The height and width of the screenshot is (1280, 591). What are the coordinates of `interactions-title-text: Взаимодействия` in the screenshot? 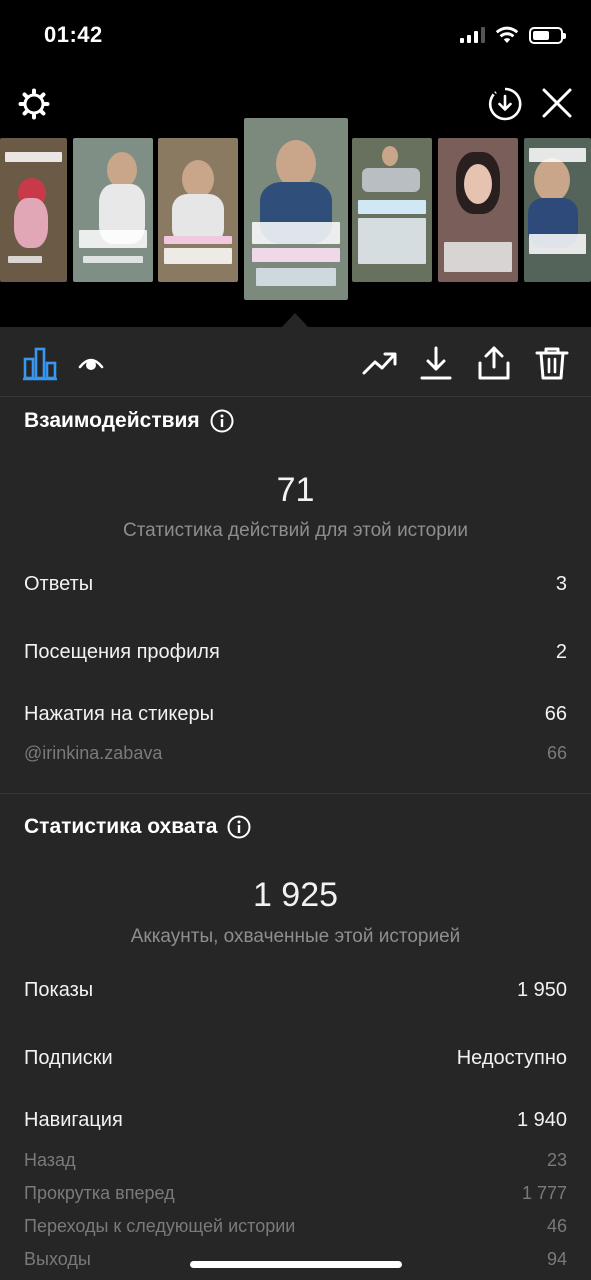 It's located at (112, 420).